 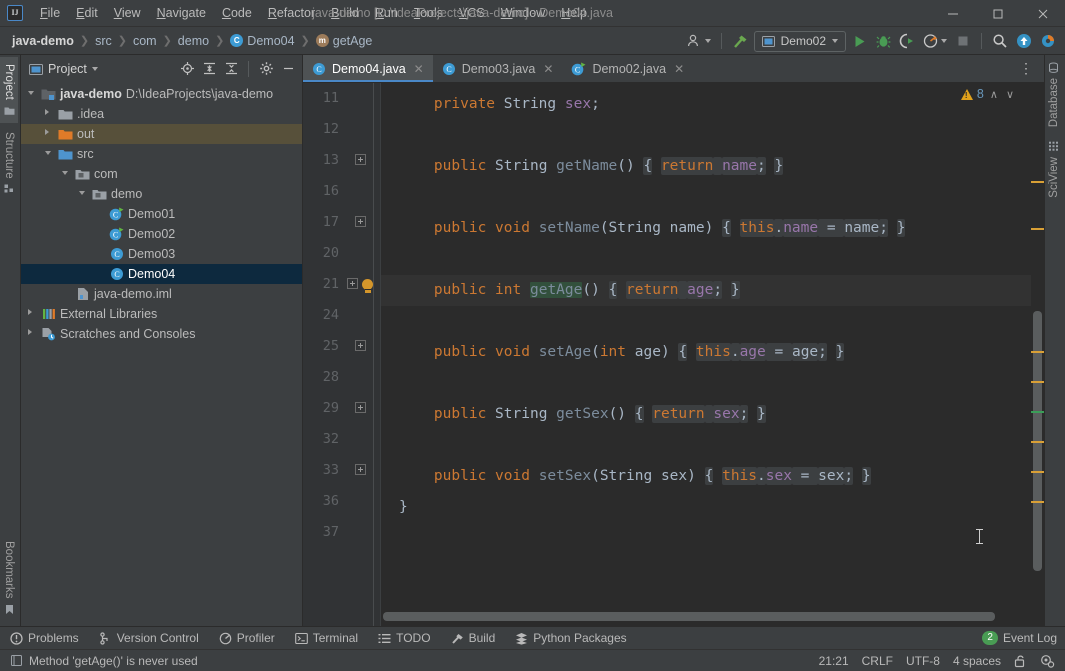 I want to click on tool-window-version-control: Version Control, so click(x=149, y=638).